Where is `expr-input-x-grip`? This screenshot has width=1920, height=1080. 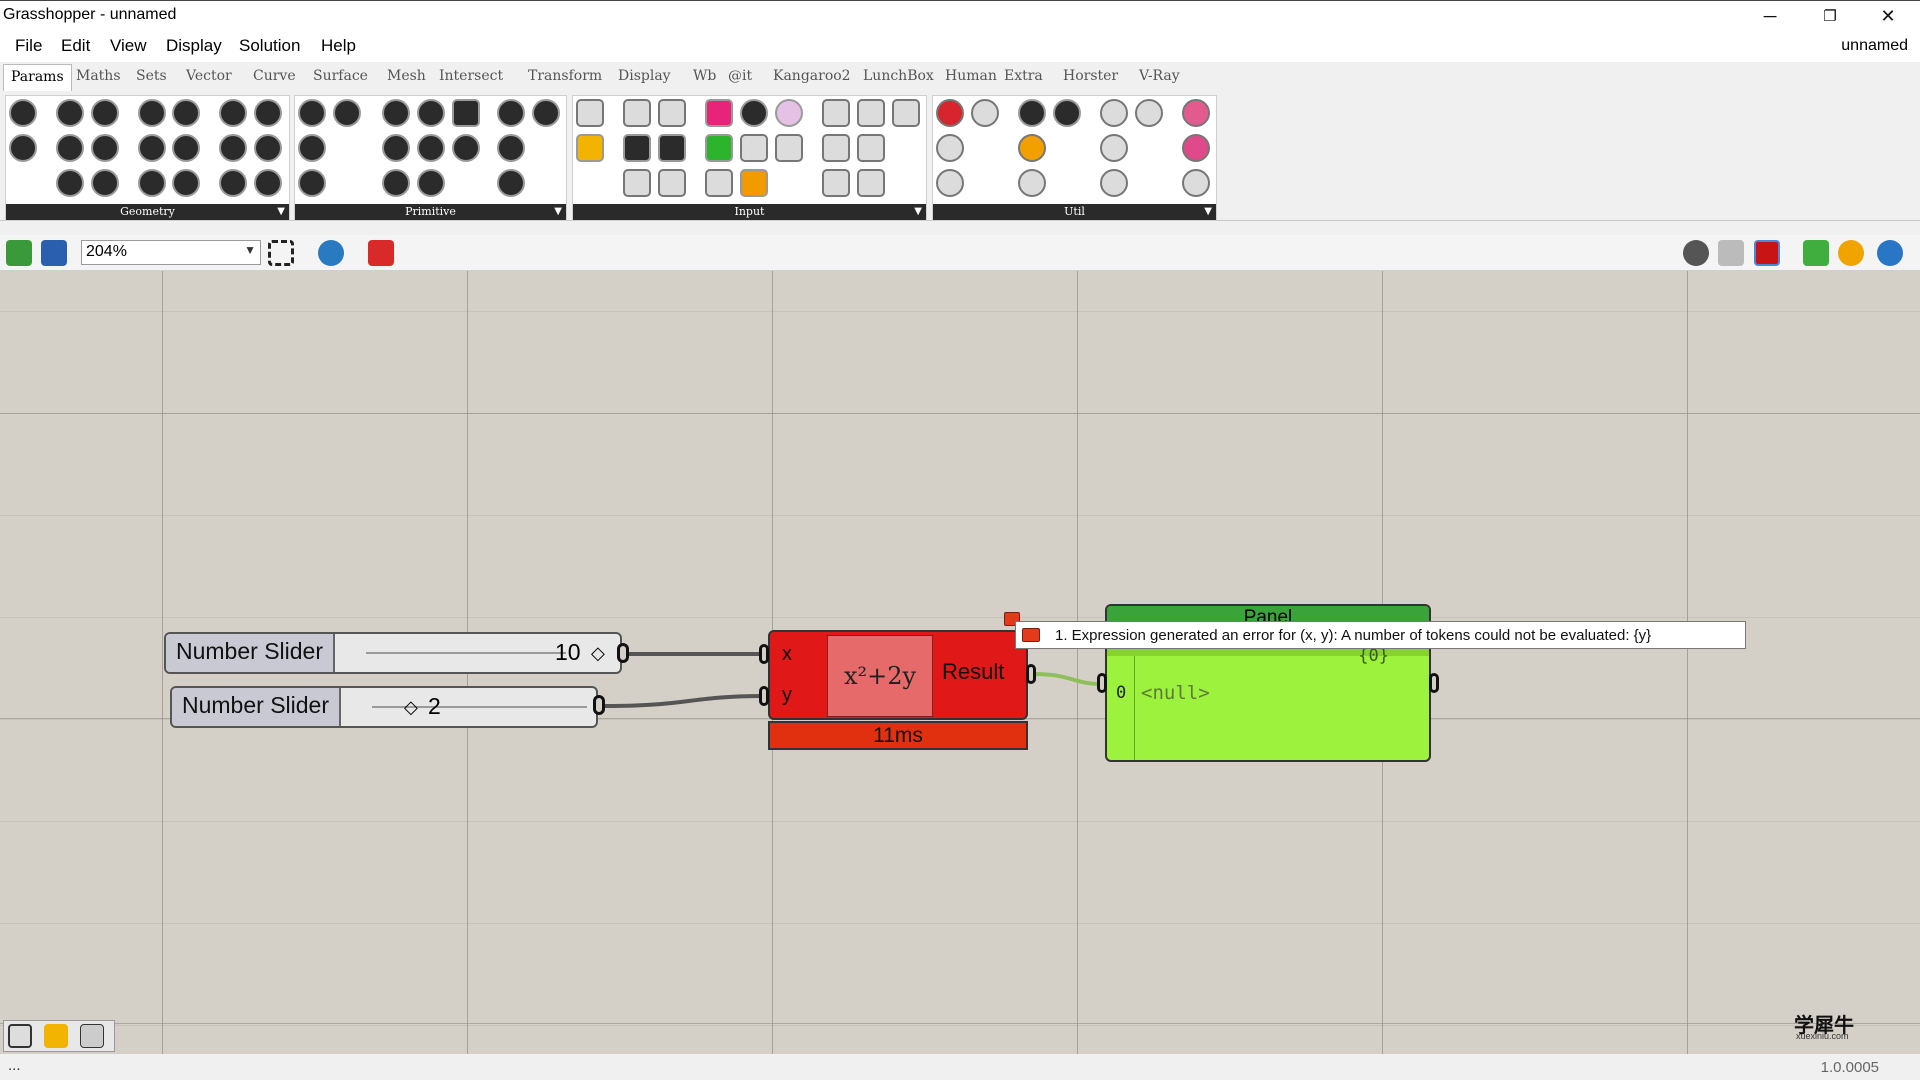
expr-input-x-grip is located at coordinates (764, 654).